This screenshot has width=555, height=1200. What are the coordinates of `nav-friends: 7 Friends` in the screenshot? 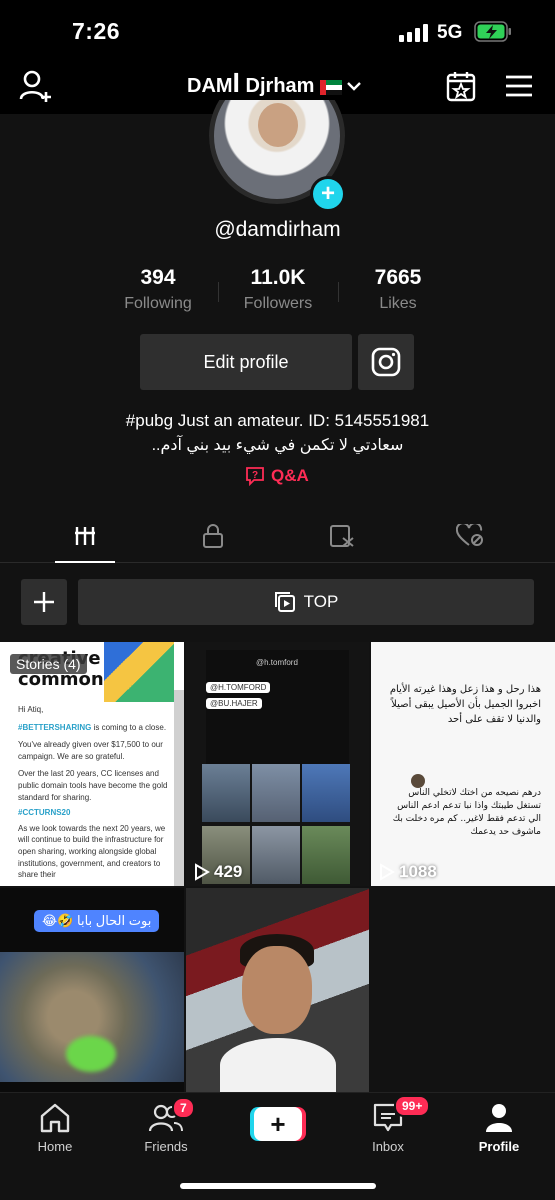 It's located at (166, 1125).